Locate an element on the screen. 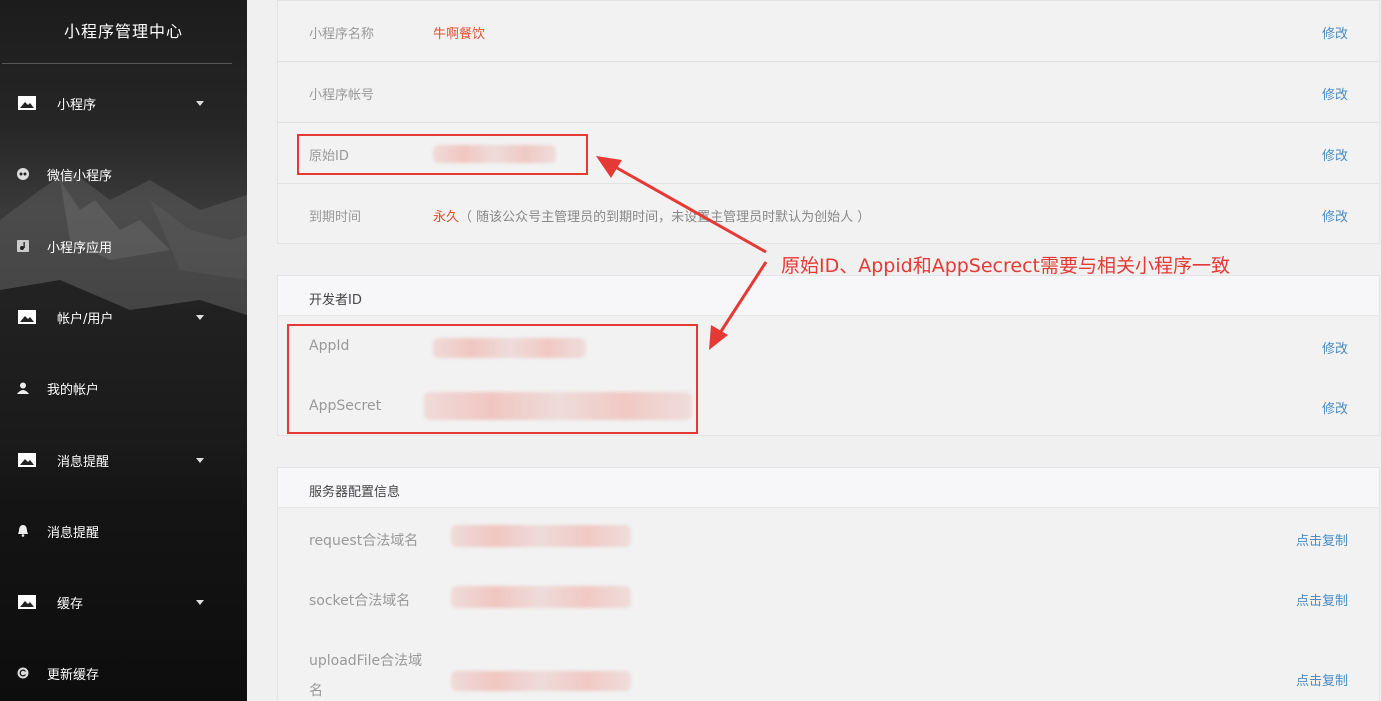  edit-appsecret-link: 修改 is located at coordinates (1335, 407).